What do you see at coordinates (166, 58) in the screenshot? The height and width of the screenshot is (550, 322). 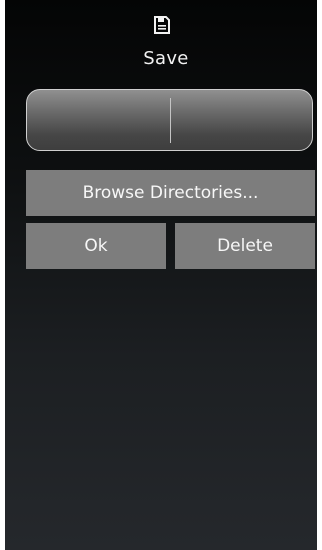 I see `dialog-title: Save` at bounding box center [166, 58].